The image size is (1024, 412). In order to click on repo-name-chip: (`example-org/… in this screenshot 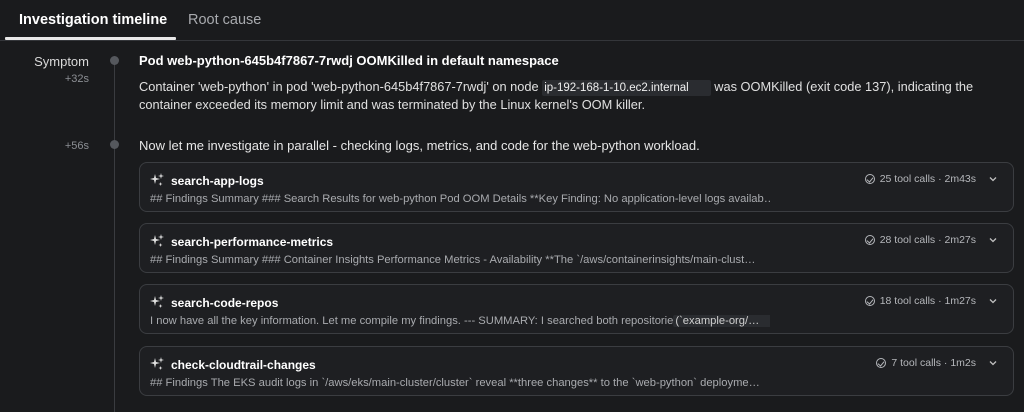, I will do `click(721, 321)`.